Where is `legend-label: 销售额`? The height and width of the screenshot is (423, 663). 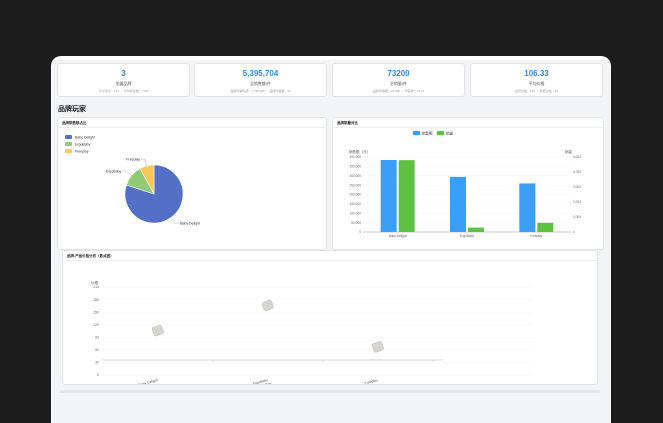
legend-label: 销售额 is located at coordinates (427, 132).